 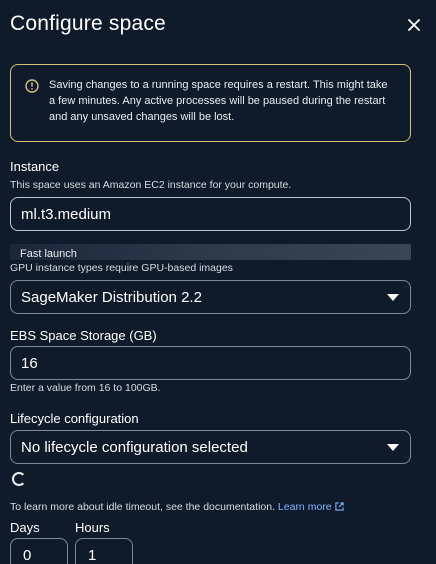 I want to click on lifecycle-label: Lifecycle configuration, so click(x=74, y=418).